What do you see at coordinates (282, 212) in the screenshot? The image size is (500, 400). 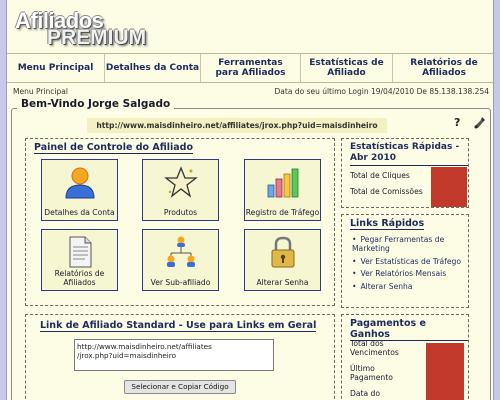 I see `tile-label: Registro de Tráfego` at bounding box center [282, 212].